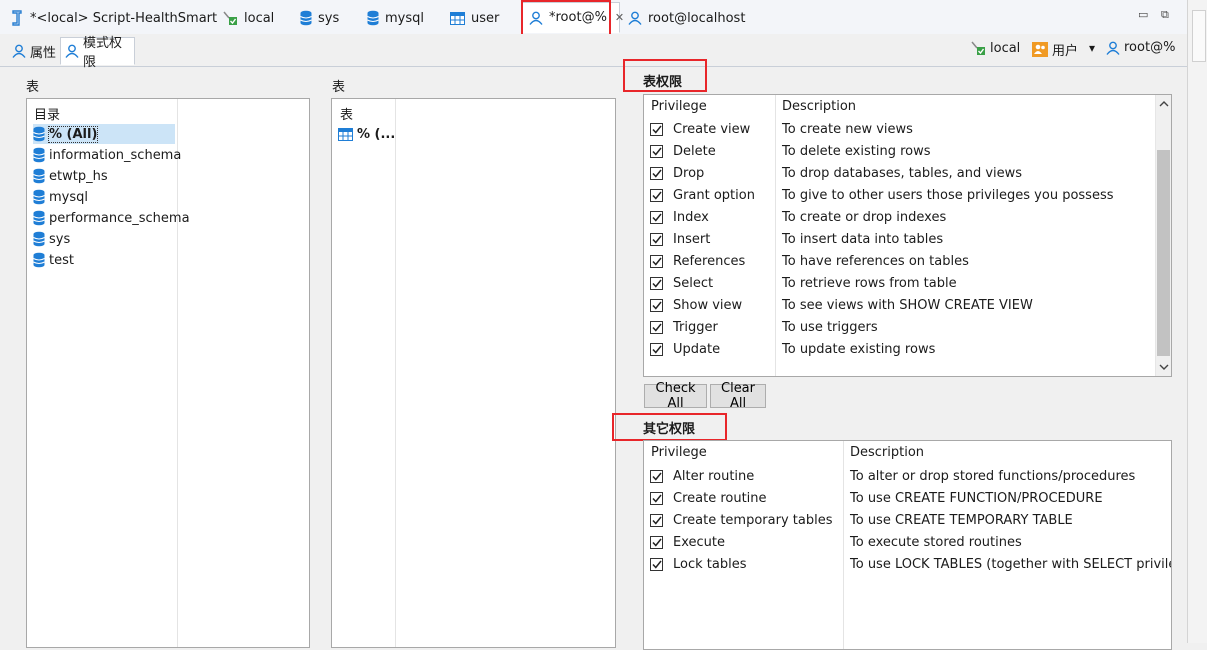 The height and width of the screenshot is (650, 1207). I want to click on catalog-item: performance_schema, so click(111, 218).